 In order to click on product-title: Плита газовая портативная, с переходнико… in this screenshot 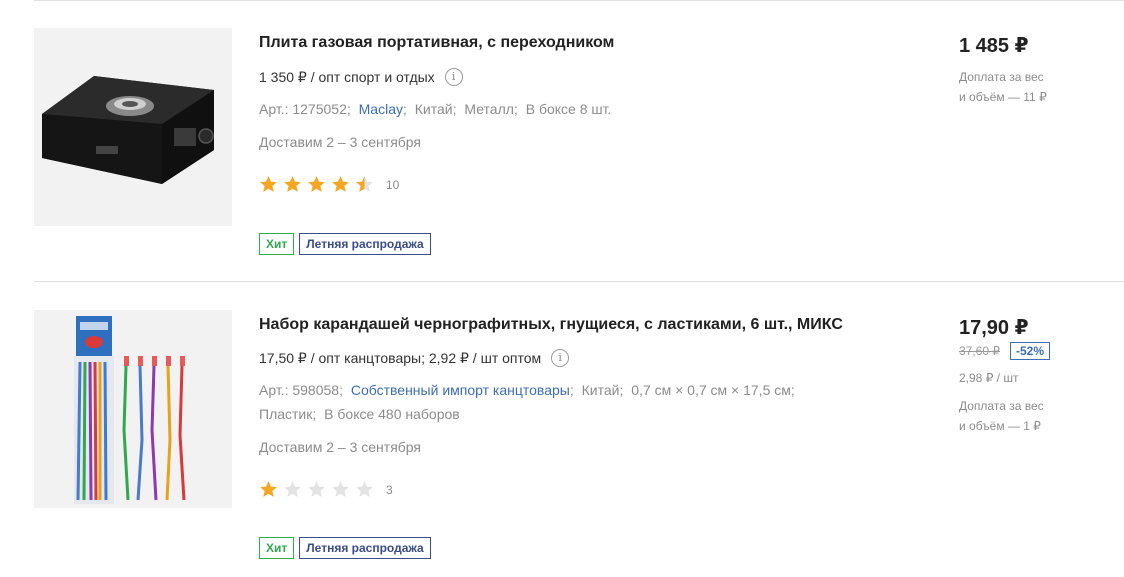, I will do `click(436, 43)`.